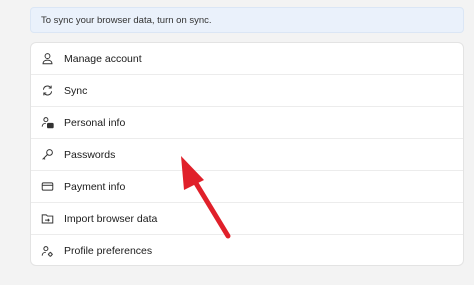  Describe the element at coordinates (247, 91) in the screenshot. I see `menu-item-sync: Sync` at that location.